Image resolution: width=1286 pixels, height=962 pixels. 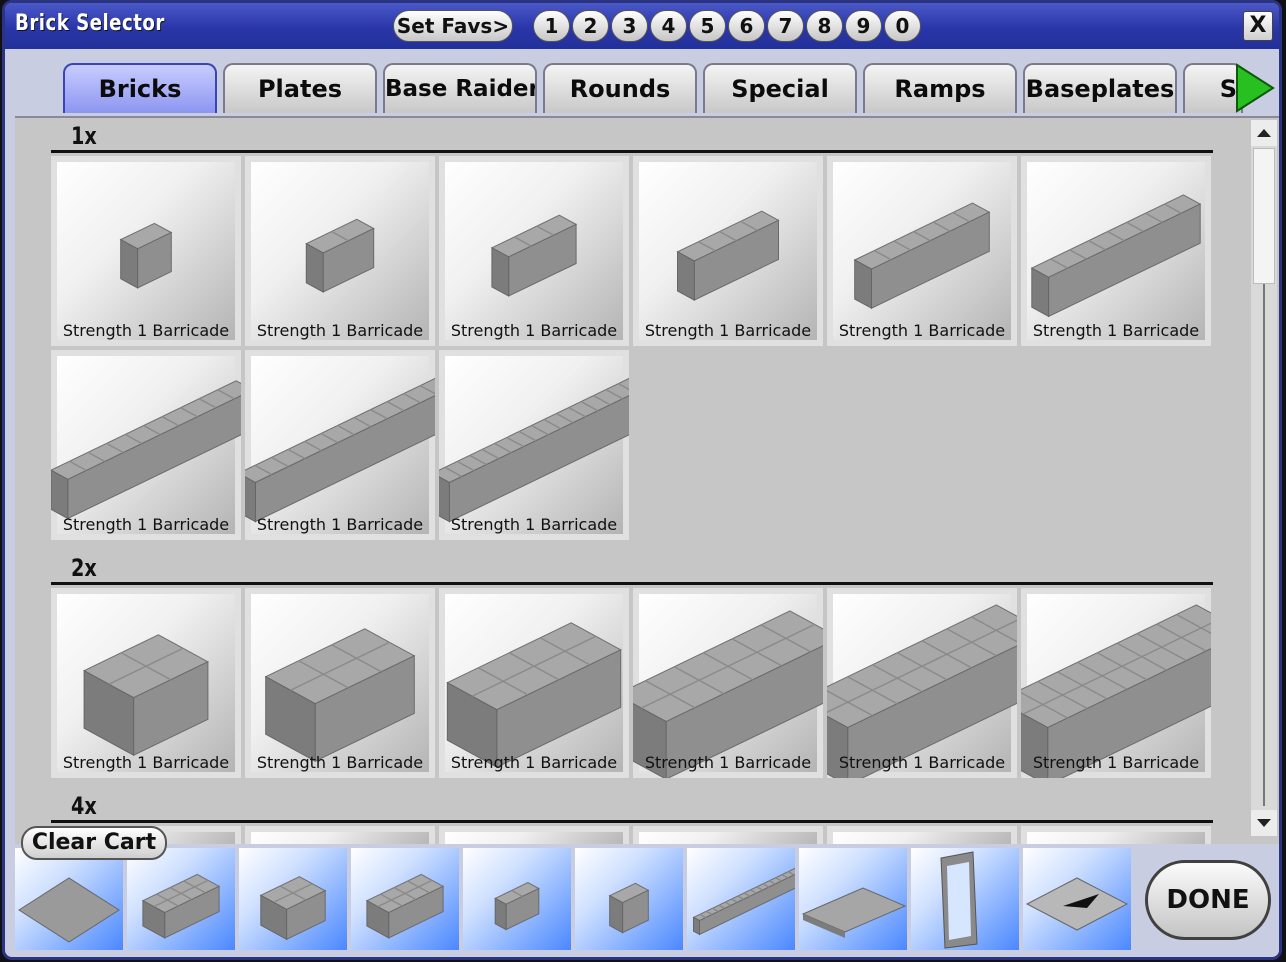 What do you see at coordinates (300, 88) in the screenshot?
I see `tab-plates: Plates` at bounding box center [300, 88].